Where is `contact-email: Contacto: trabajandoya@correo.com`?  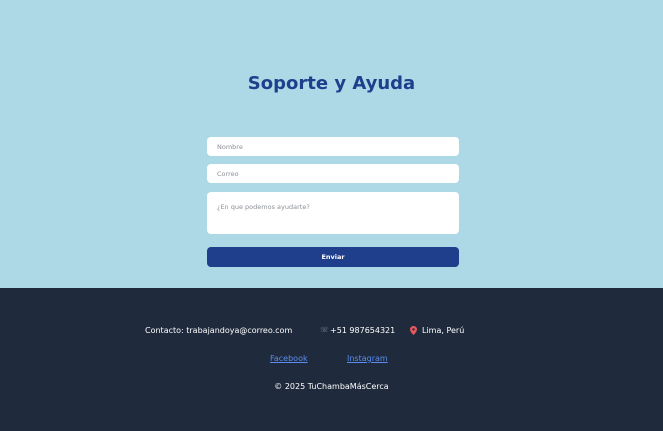 contact-email: Contacto: trabajandoya@correo.com is located at coordinates (219, 330).